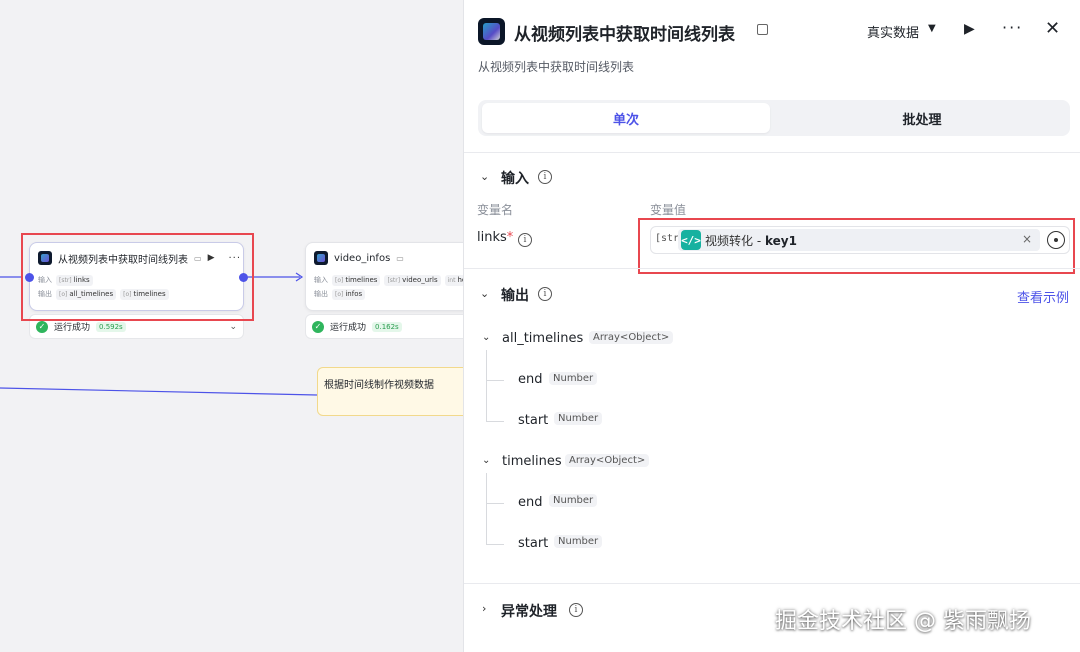  What do you see at coordinates (1043, 296) in the screenshot?
I see `view-example-link: 查看示例` at bounding box center [1043, 296].